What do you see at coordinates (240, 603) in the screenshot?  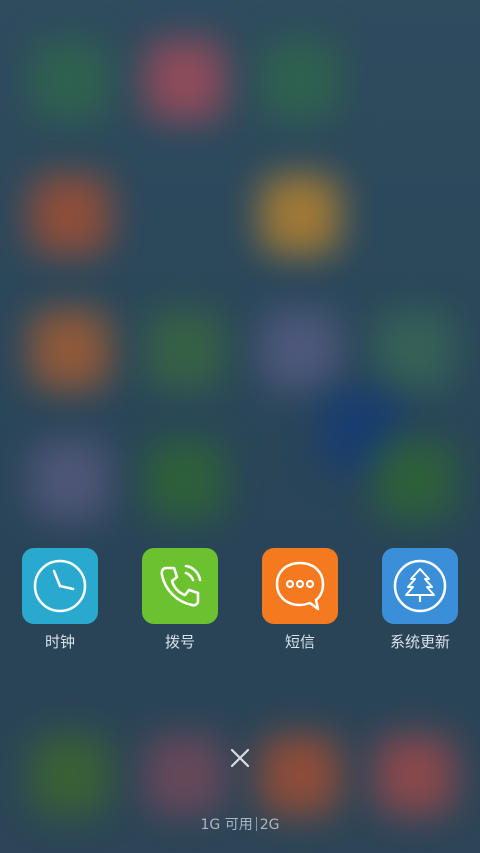 I see `recent-apps-row: 时钟 拨号 短信 系统更新` at bounding box center [240, 603].